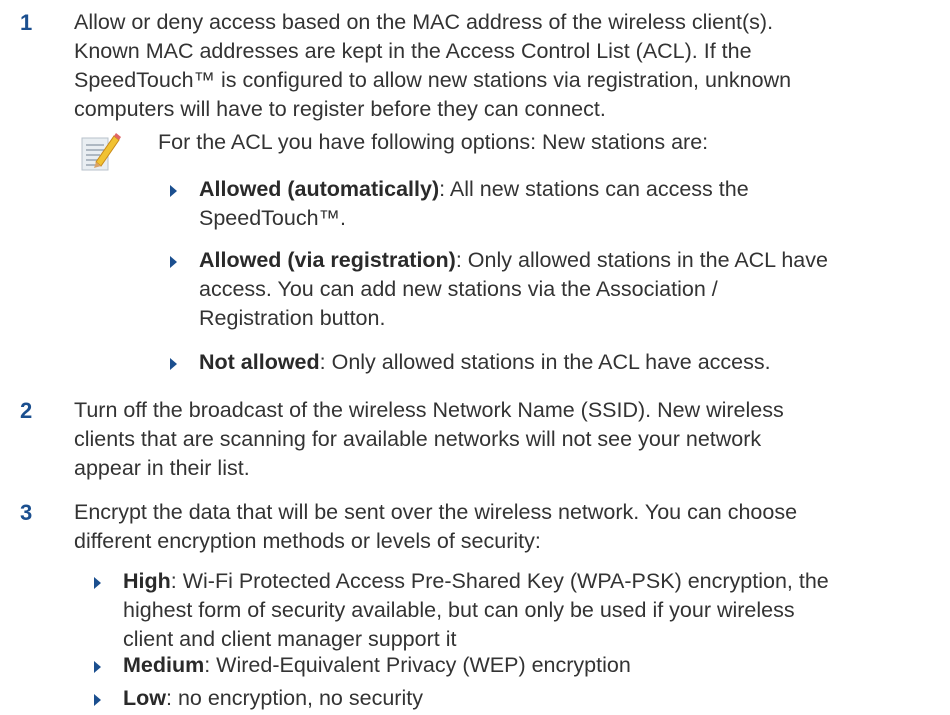 The image size is (950, 715). I want to click on option-text: SpeedTouch™., so click(273, 218).